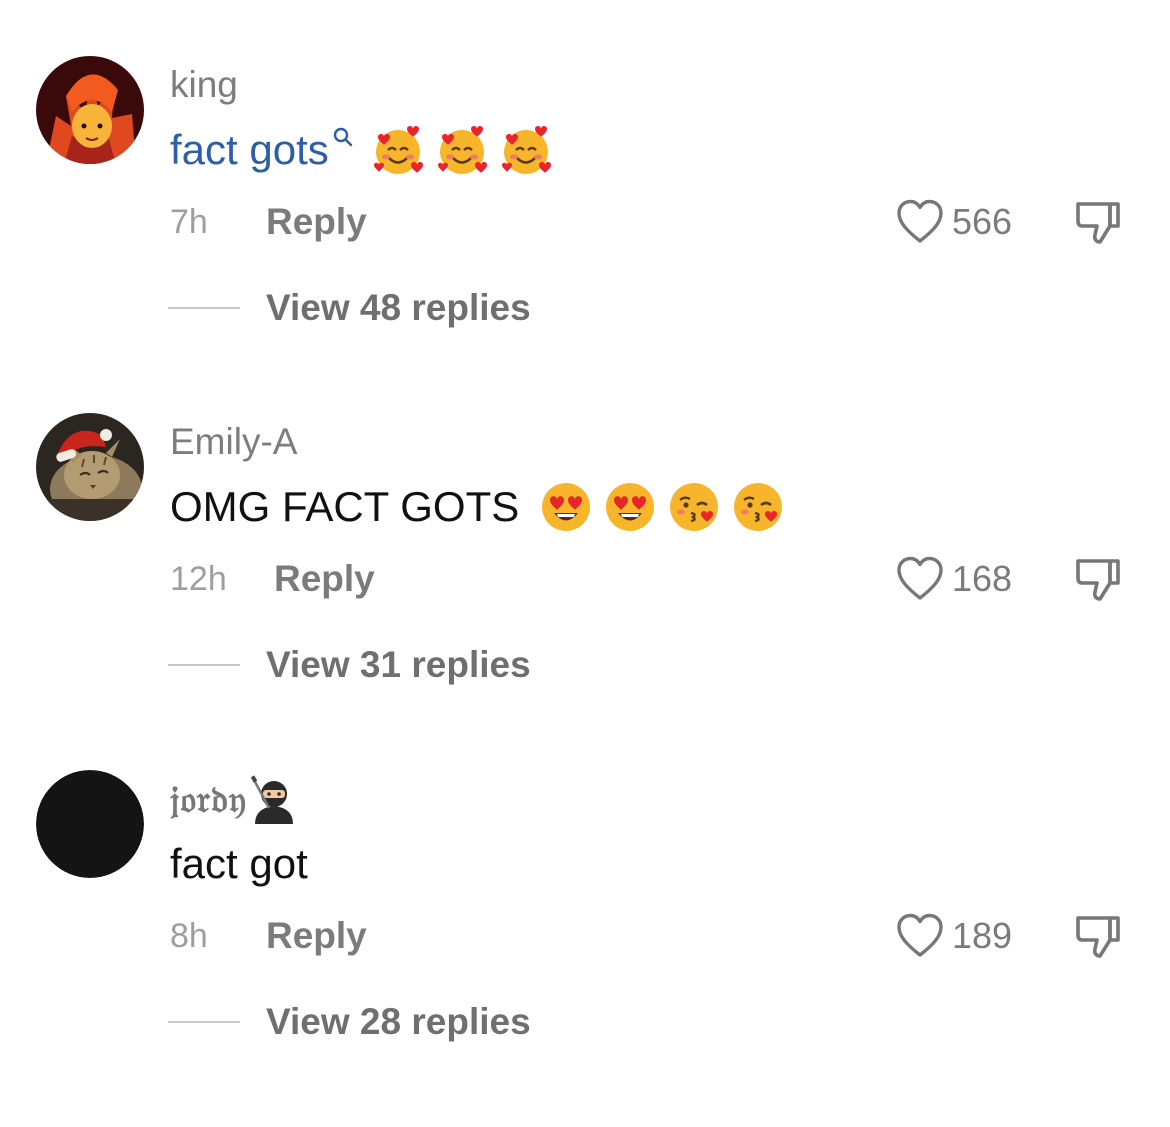 The width and height of the screenshot is (1170, 1127). I want to click on username: king, so click(204, 85).